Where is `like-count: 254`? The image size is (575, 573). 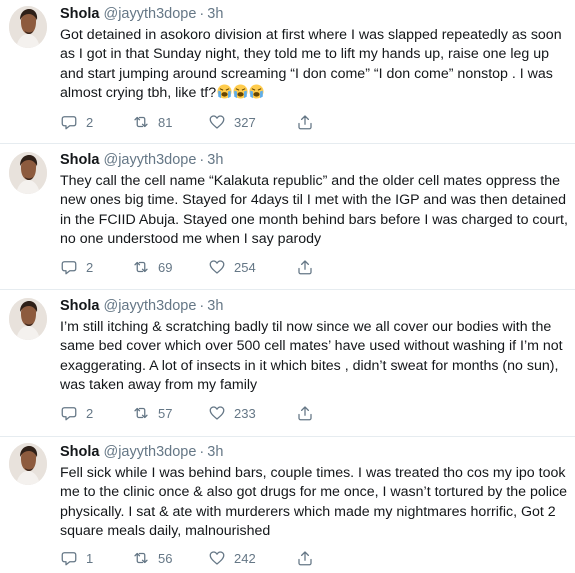 like-count: 254 is located at coordinates (245, 267).